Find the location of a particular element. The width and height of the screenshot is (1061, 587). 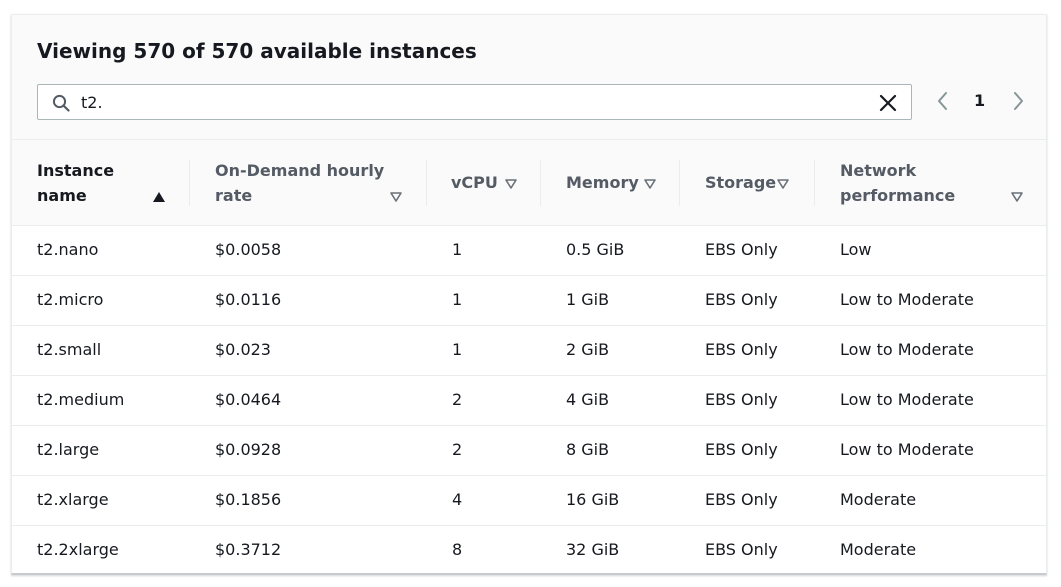

cell-memory: 32 GiB is located at coordinates (593, 549).